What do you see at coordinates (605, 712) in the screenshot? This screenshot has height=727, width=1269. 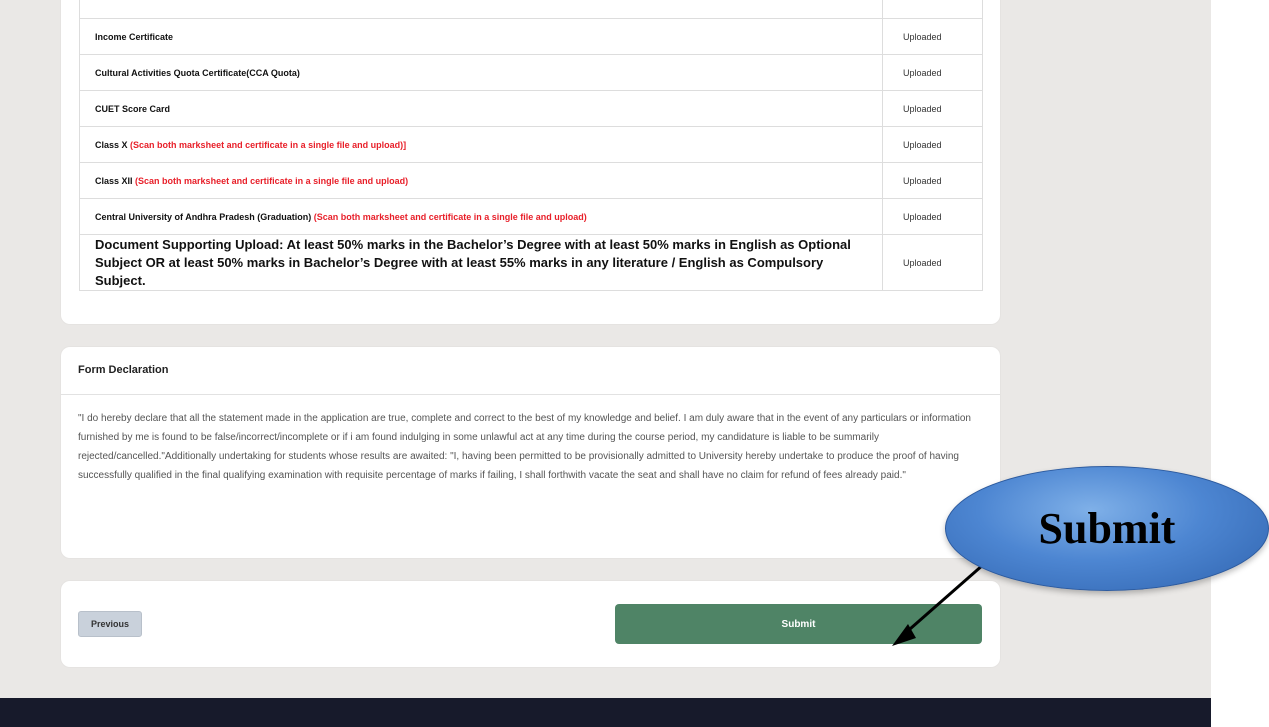 I see `footer` at bounding box center [605, 712].